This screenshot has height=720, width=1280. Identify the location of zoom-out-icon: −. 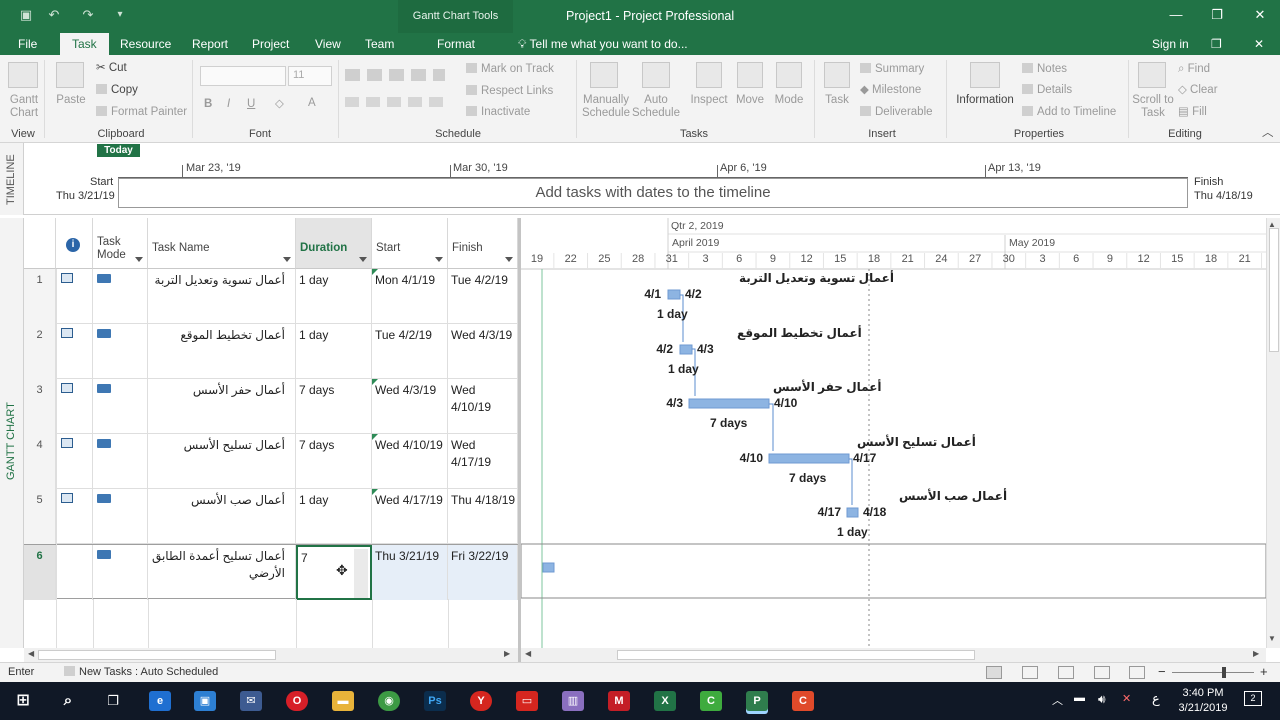
(1162, 671).